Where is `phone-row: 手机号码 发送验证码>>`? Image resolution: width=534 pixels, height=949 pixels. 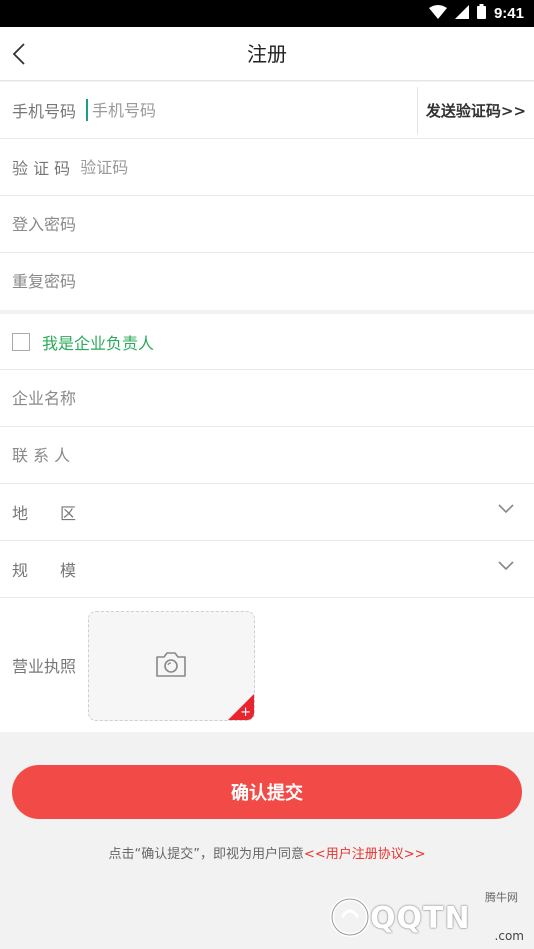 phone-row: 手机号码 发送验证码>> is located at coordinates (267, 110).